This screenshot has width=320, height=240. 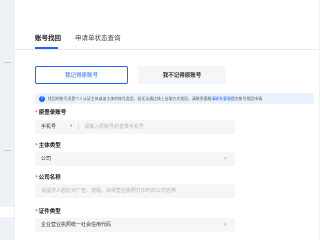 I want to click on entity-type-label-text: 主体类型, so click(x=49, y=146).